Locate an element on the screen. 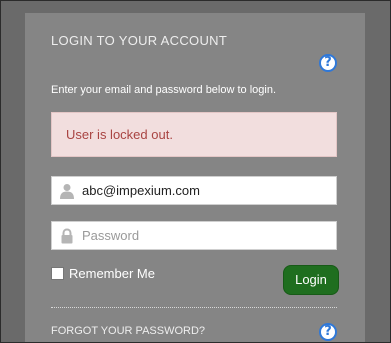 This screenshot has height=343, width=391. password-field is located at coordinates (194, 235).